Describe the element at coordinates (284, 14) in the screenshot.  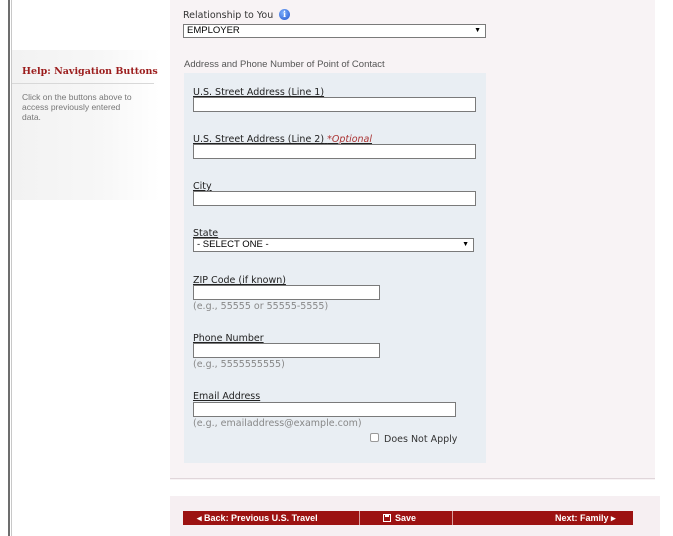
I see `info-icon: i` at that location.